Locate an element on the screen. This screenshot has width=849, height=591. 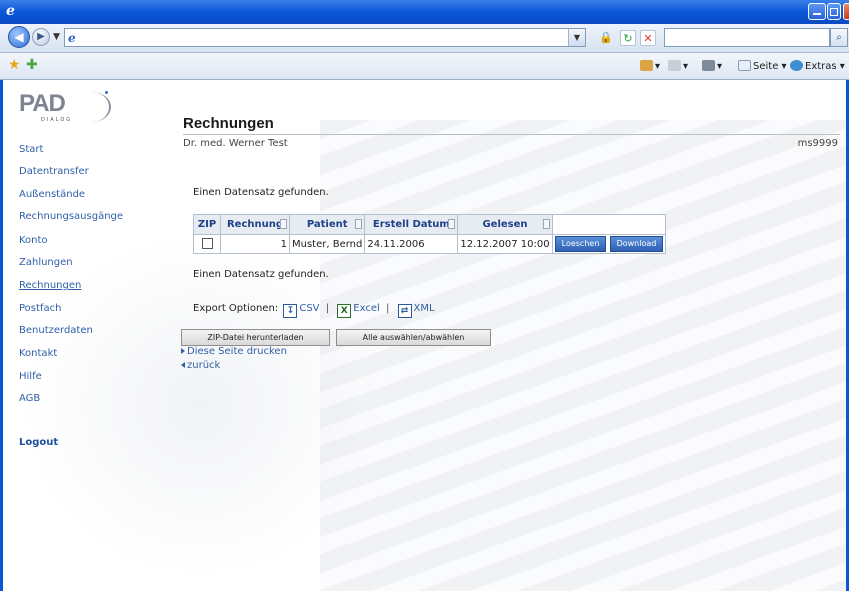
gelesen-cell: 12.12.2007 10:00 is located at coordinates (505, 244).